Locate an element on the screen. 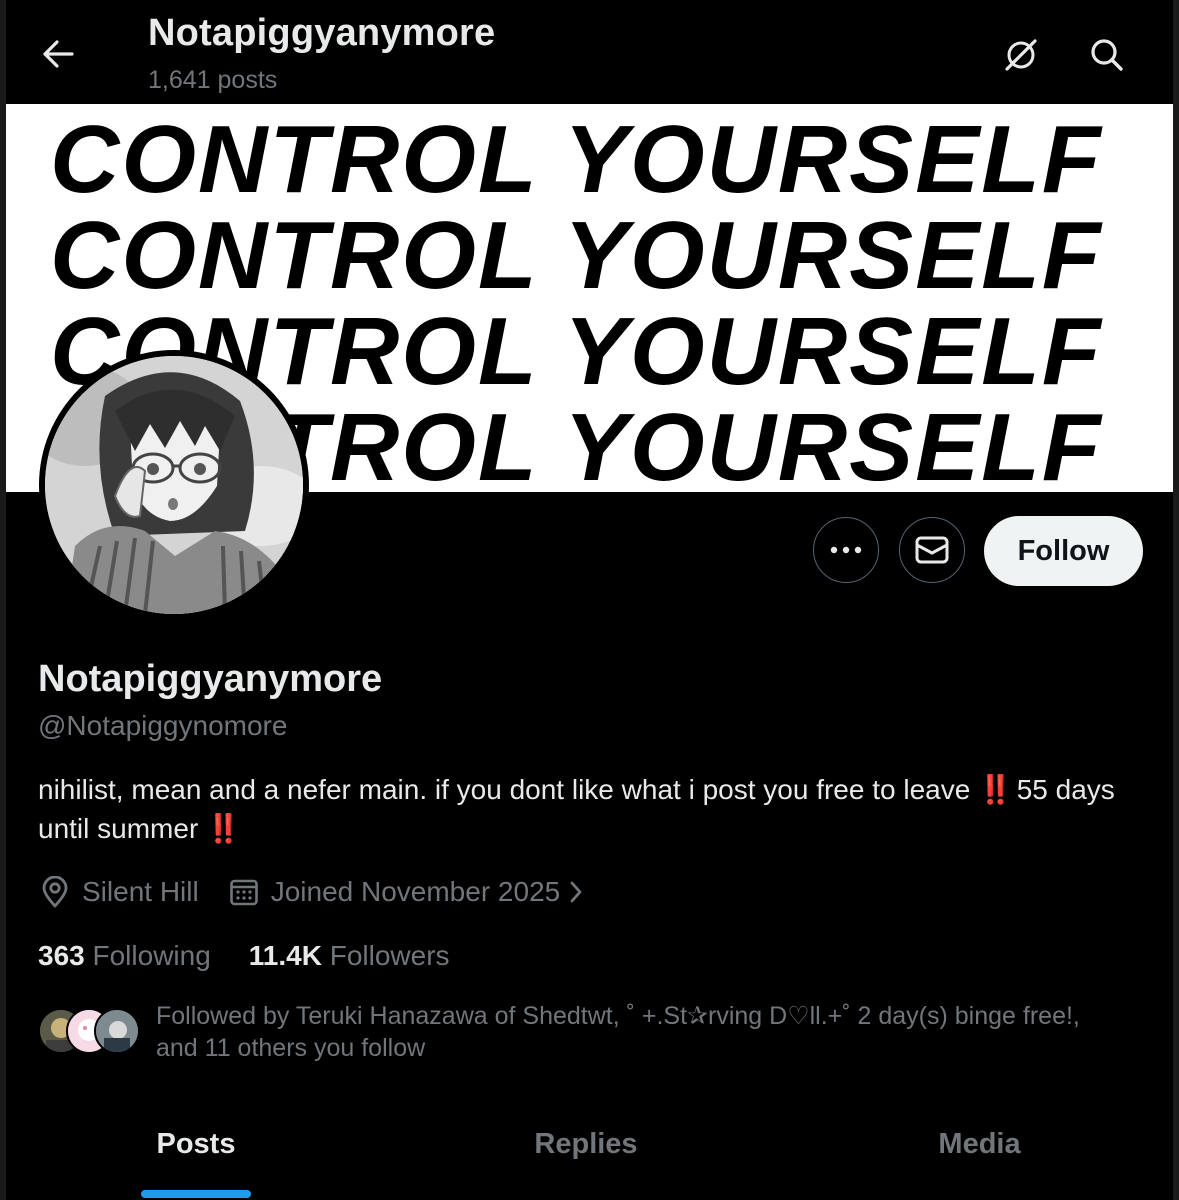  more-options-button is located at coordinates (846, 550).